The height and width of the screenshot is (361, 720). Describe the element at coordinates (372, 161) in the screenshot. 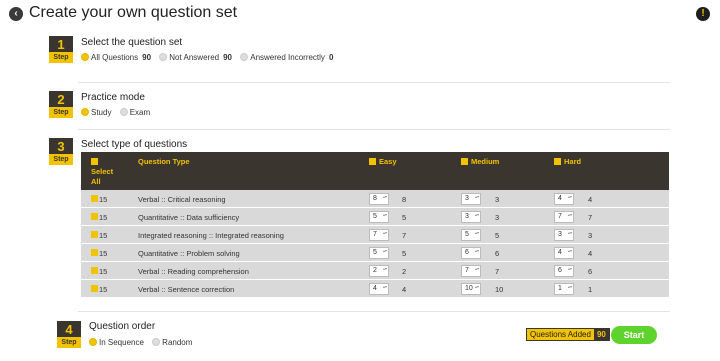

I see `easy-checkbox-icon` at that location.